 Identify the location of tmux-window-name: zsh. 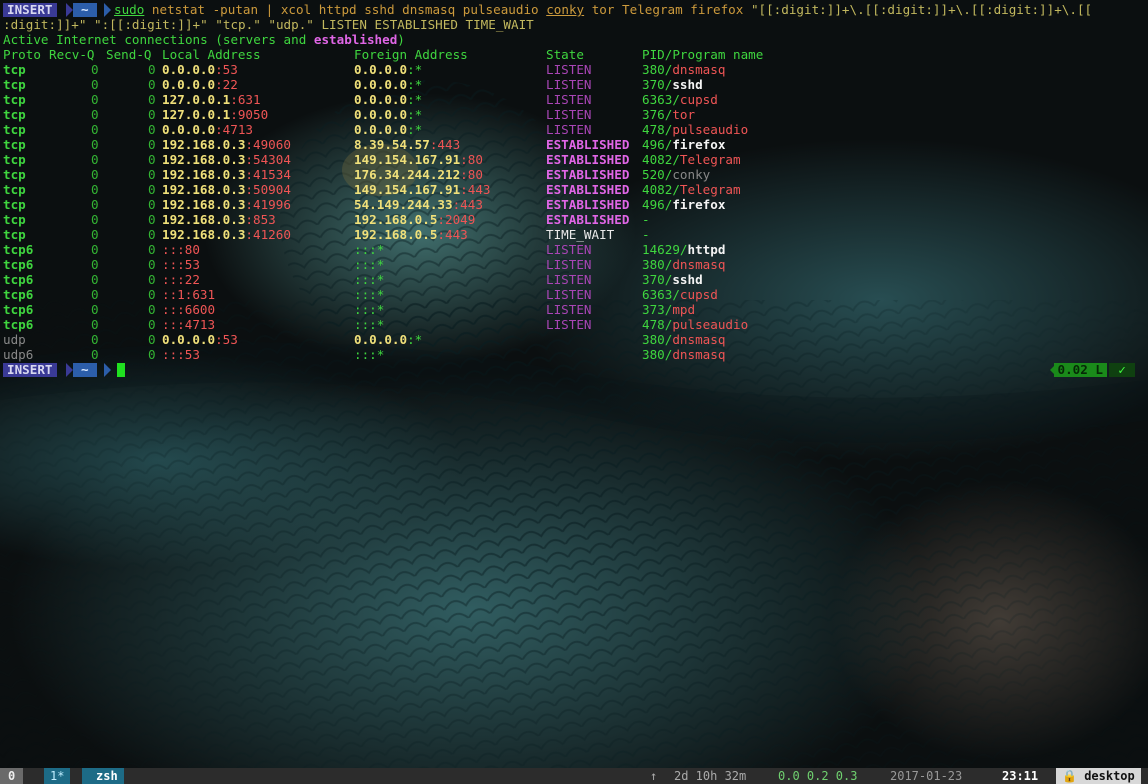
(103, 776).